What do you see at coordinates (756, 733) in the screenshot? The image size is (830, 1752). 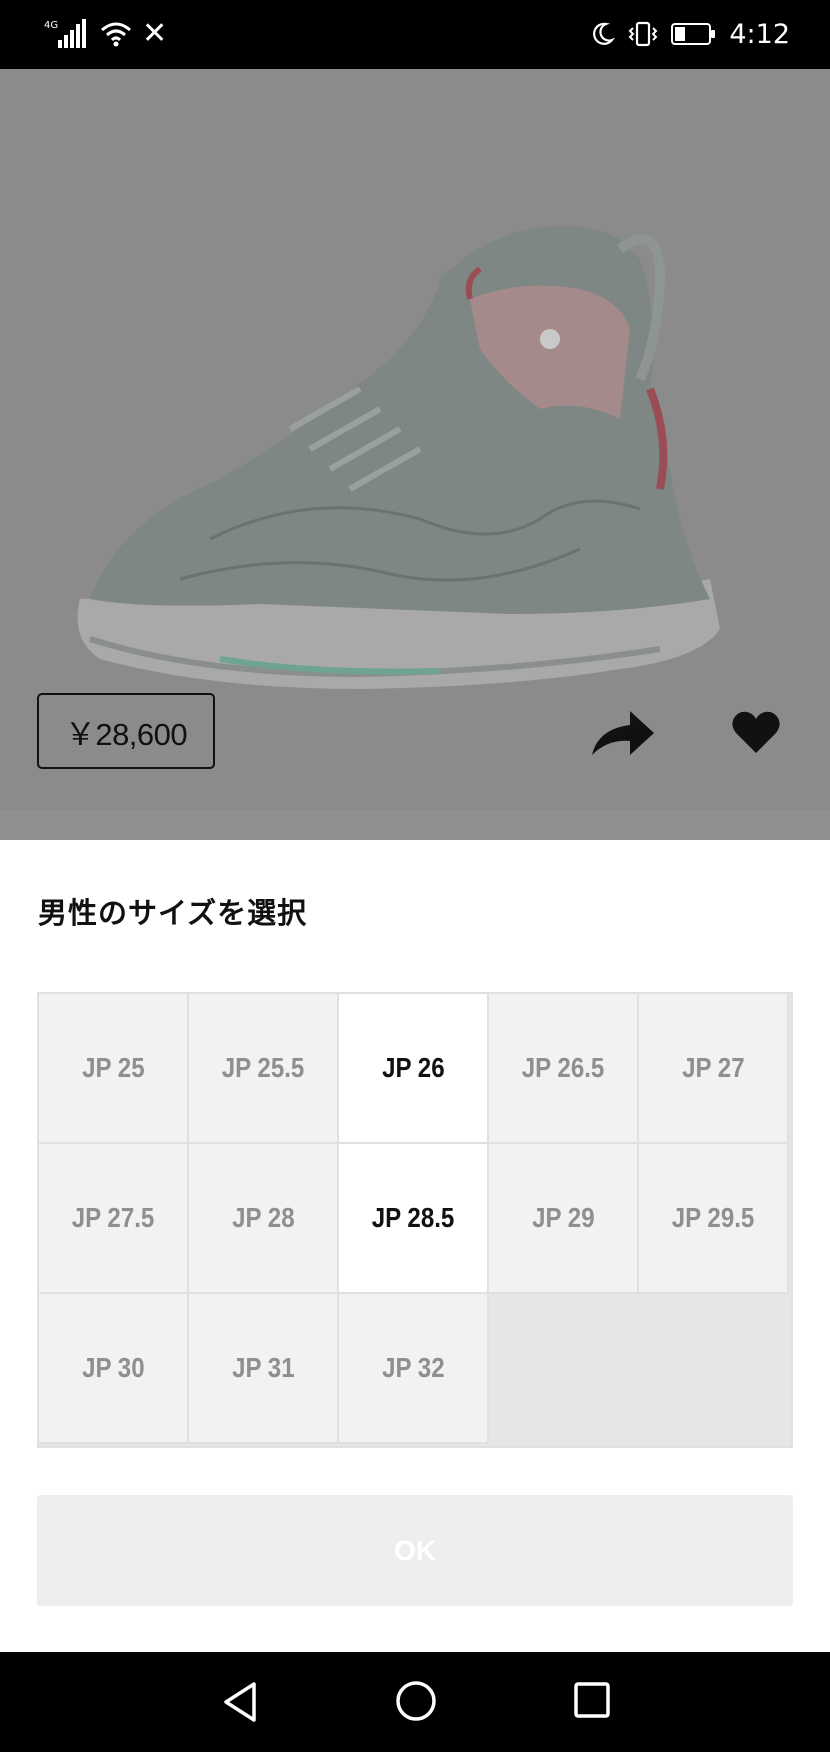 I see `heart-icon` at bounding box center [756, 733].